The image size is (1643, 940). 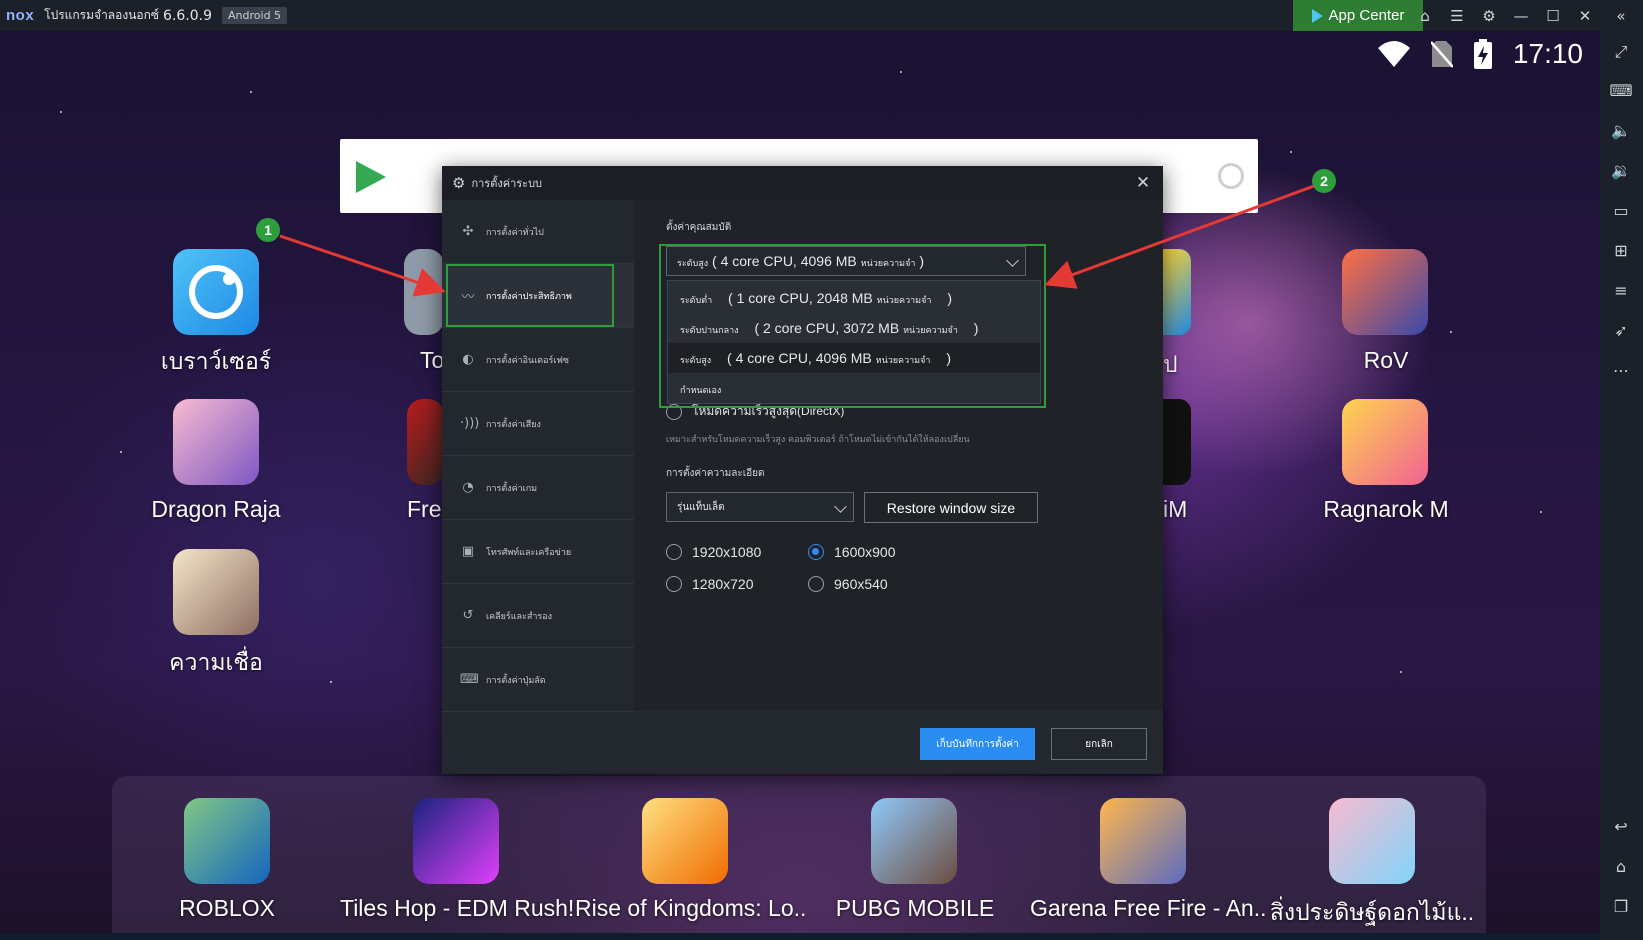 I want to click on app-label: ป, so click(x=1170, y=364).